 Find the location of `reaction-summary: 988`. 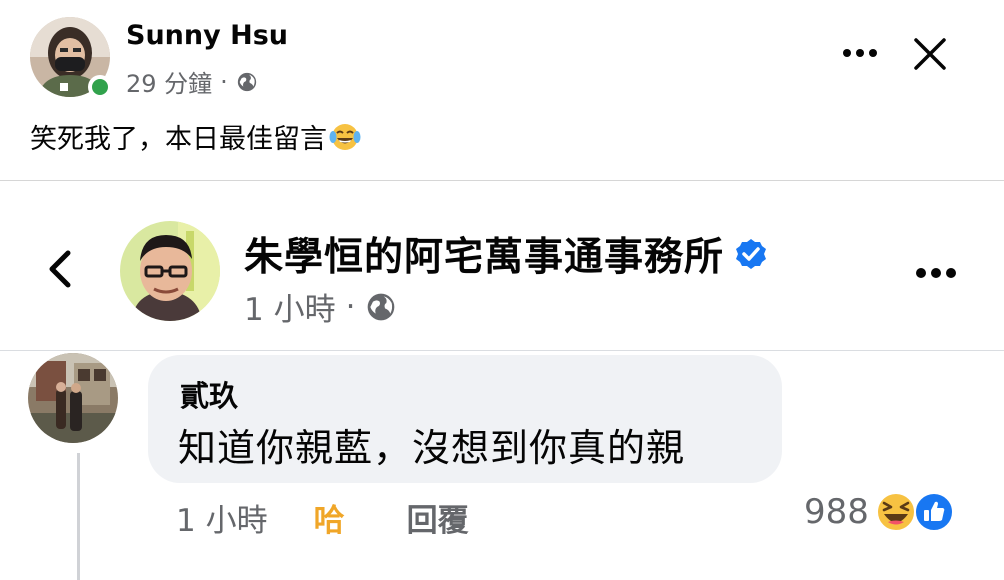

reaction-summary: 988 is located at coordinates (882, 512).